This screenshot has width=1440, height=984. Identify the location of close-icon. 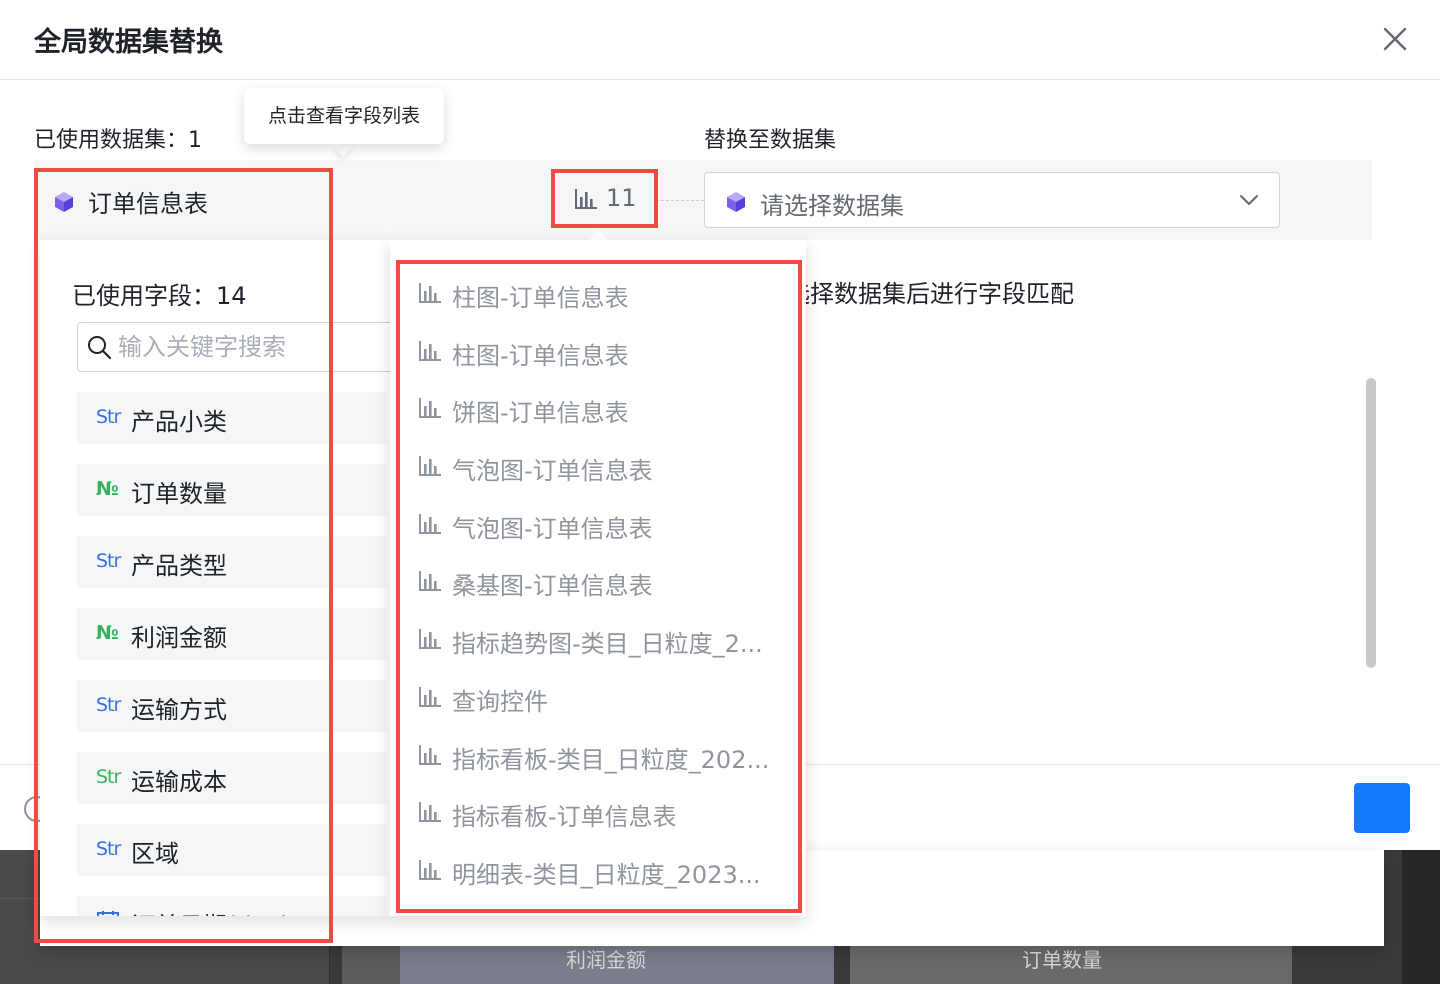
(1395, 39).